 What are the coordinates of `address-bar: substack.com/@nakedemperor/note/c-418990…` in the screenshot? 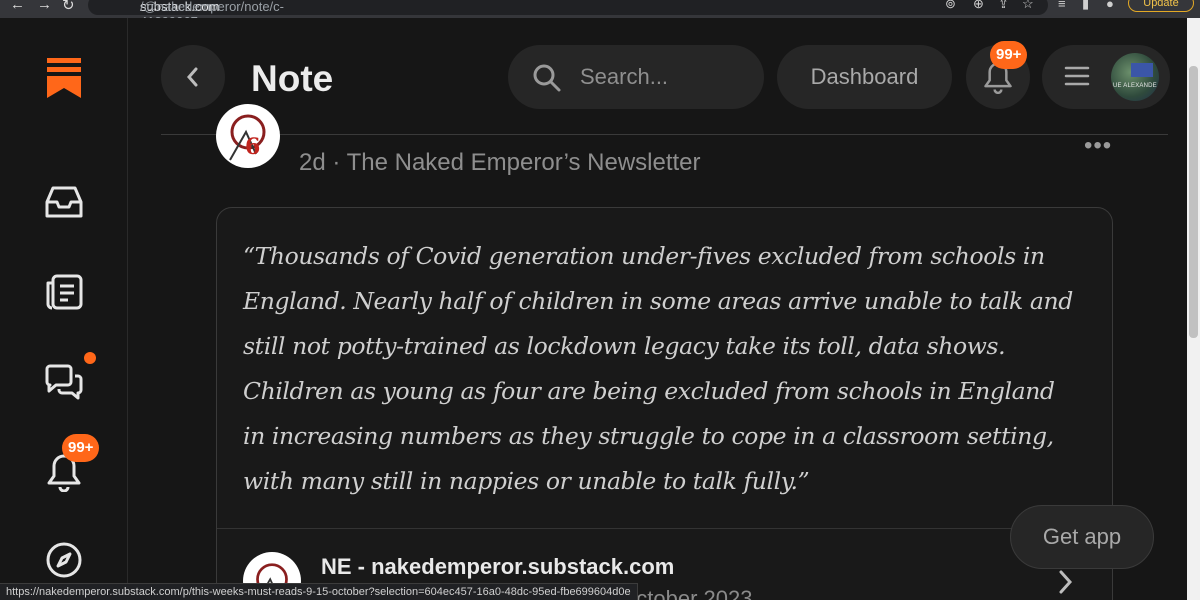 It's located at (568, 9).